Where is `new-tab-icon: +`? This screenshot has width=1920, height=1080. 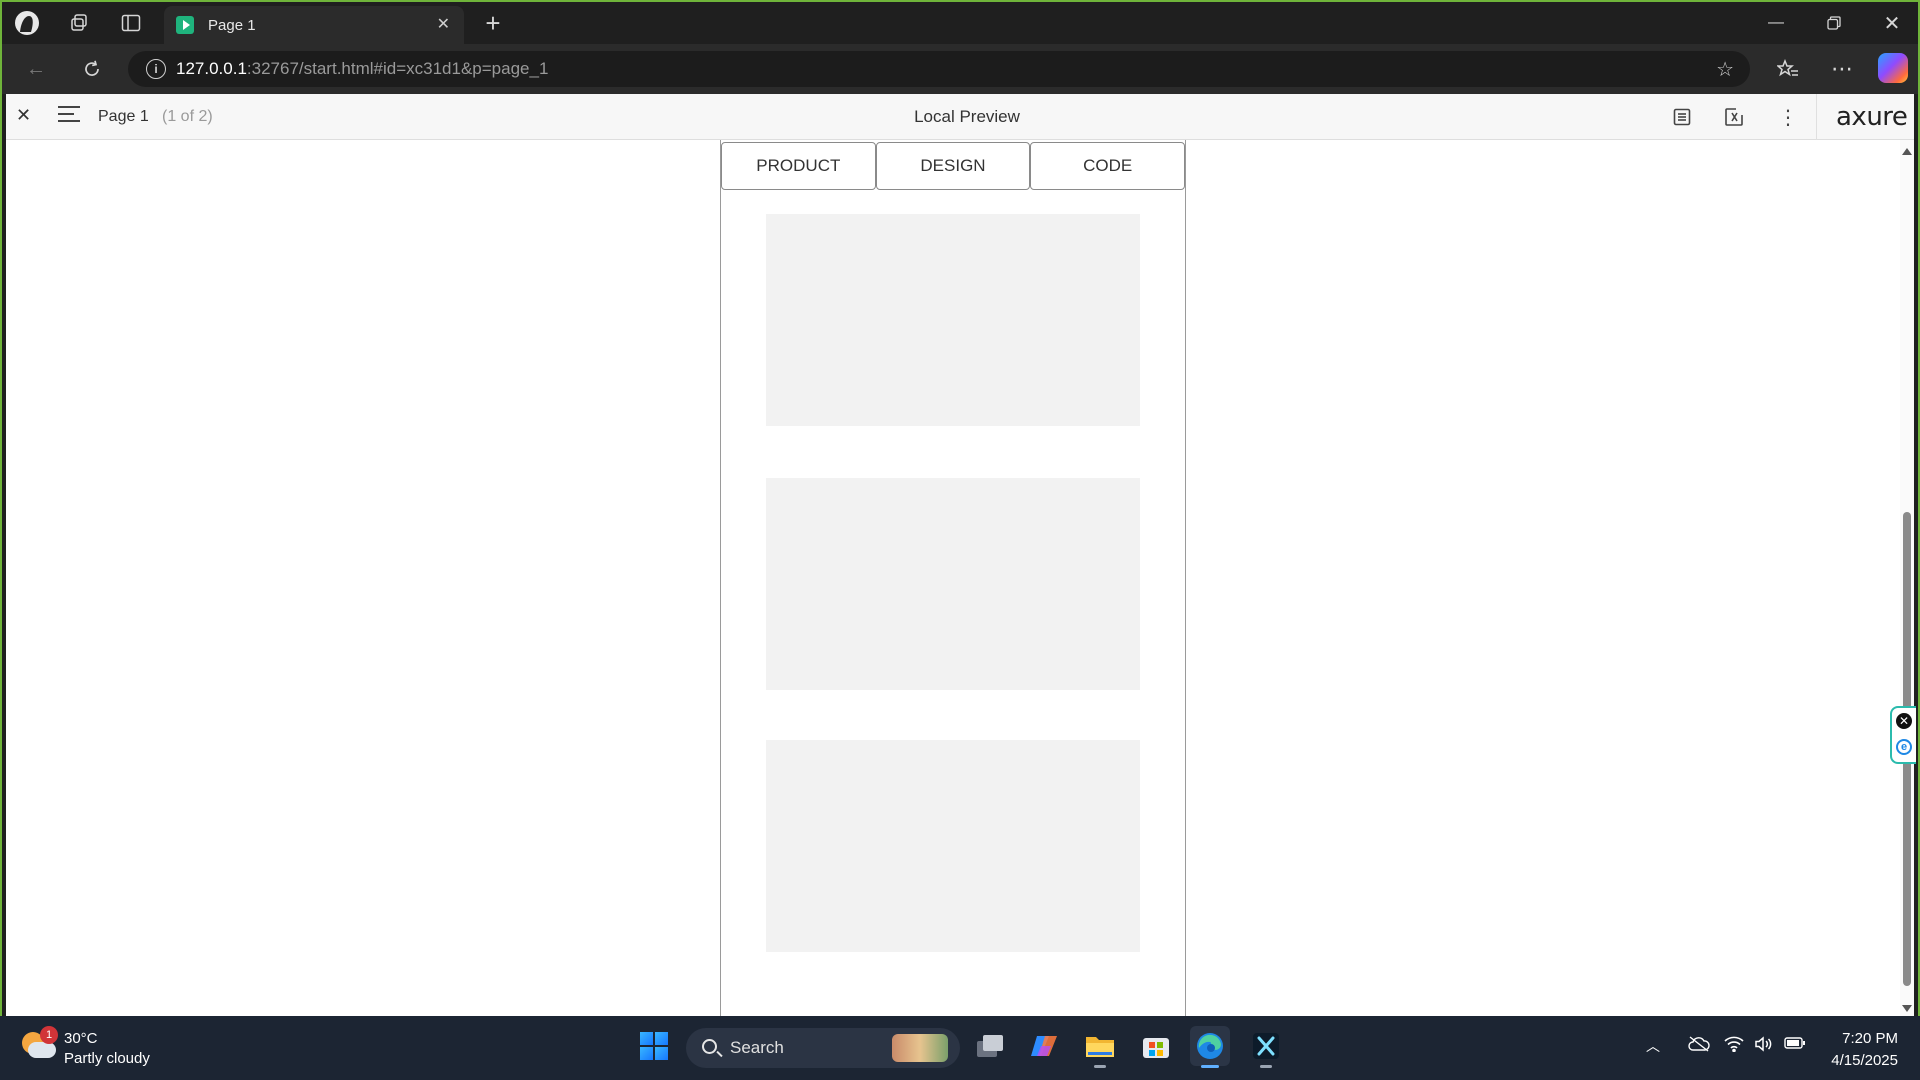 new-tab-icon: + is located at coordinates (493, 23).